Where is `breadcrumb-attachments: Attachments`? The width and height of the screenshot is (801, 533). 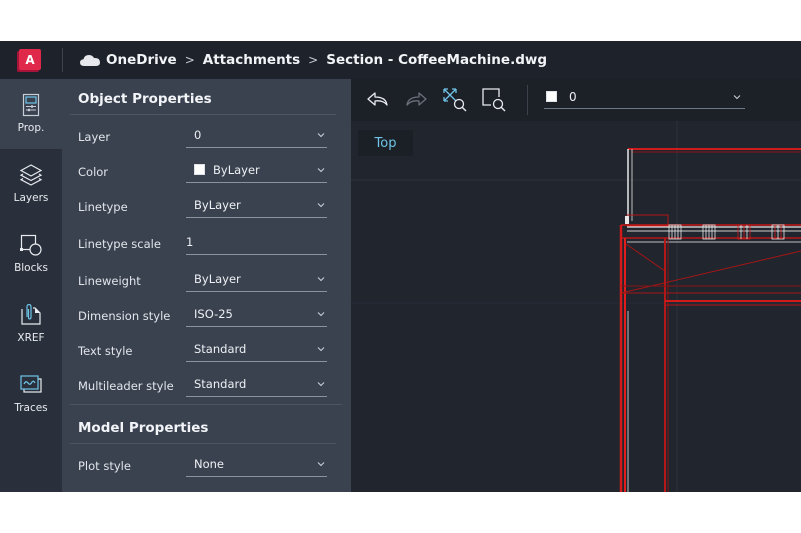 breadcrumb-attachments: Attachments is located at coordinates (251, 60).